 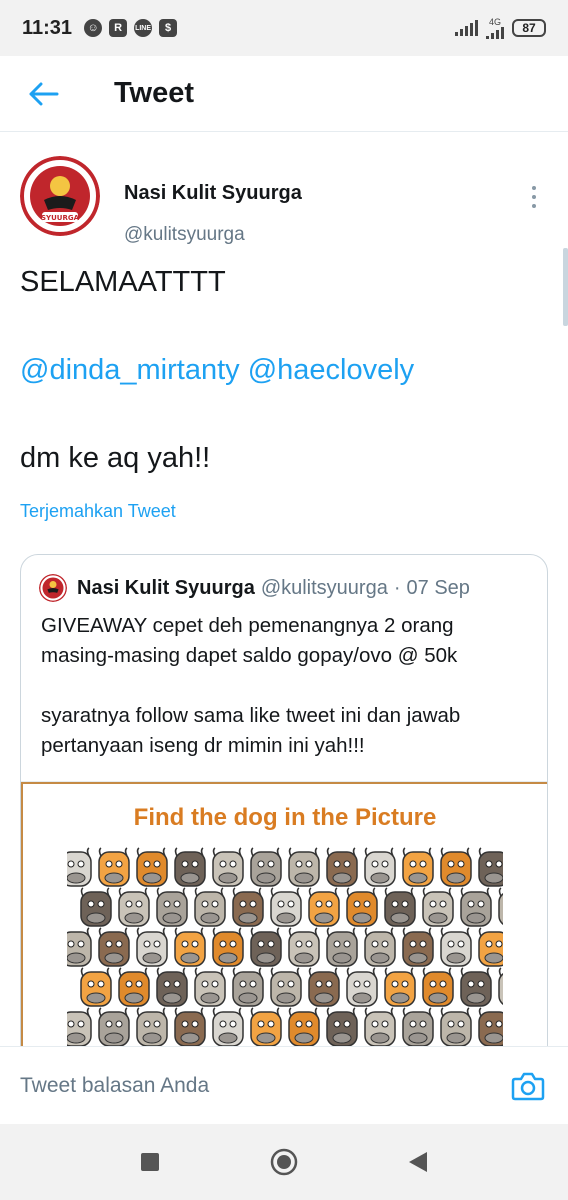 What do you see at coordinates (534, 197) in the screenshot?
I see `more-options-button` at bounding box center [534, 197].